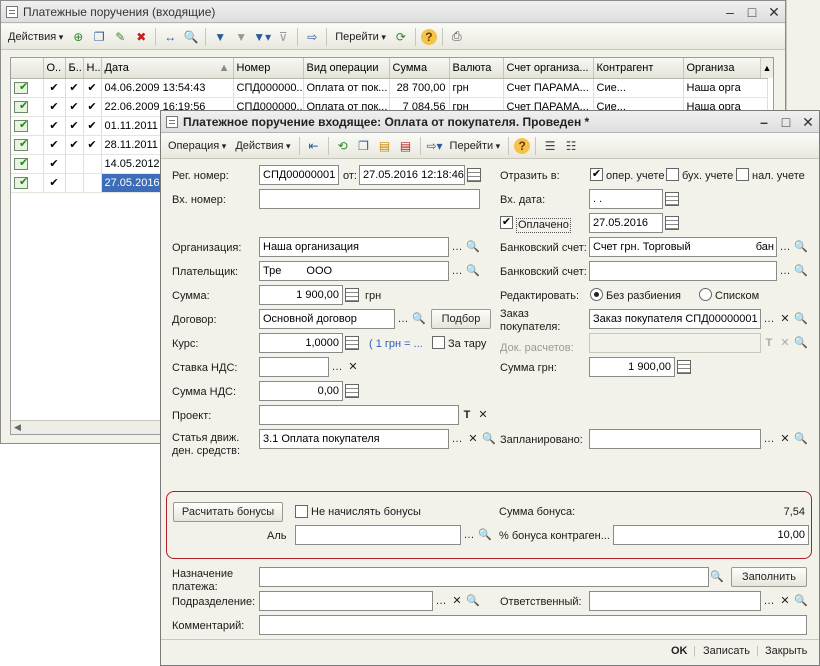 The height and width of the screenshot is (666, 820). What do you see at coordinates (378, 535) in the screenshot?
I see `alt-field` at bounding box center [378, 535].